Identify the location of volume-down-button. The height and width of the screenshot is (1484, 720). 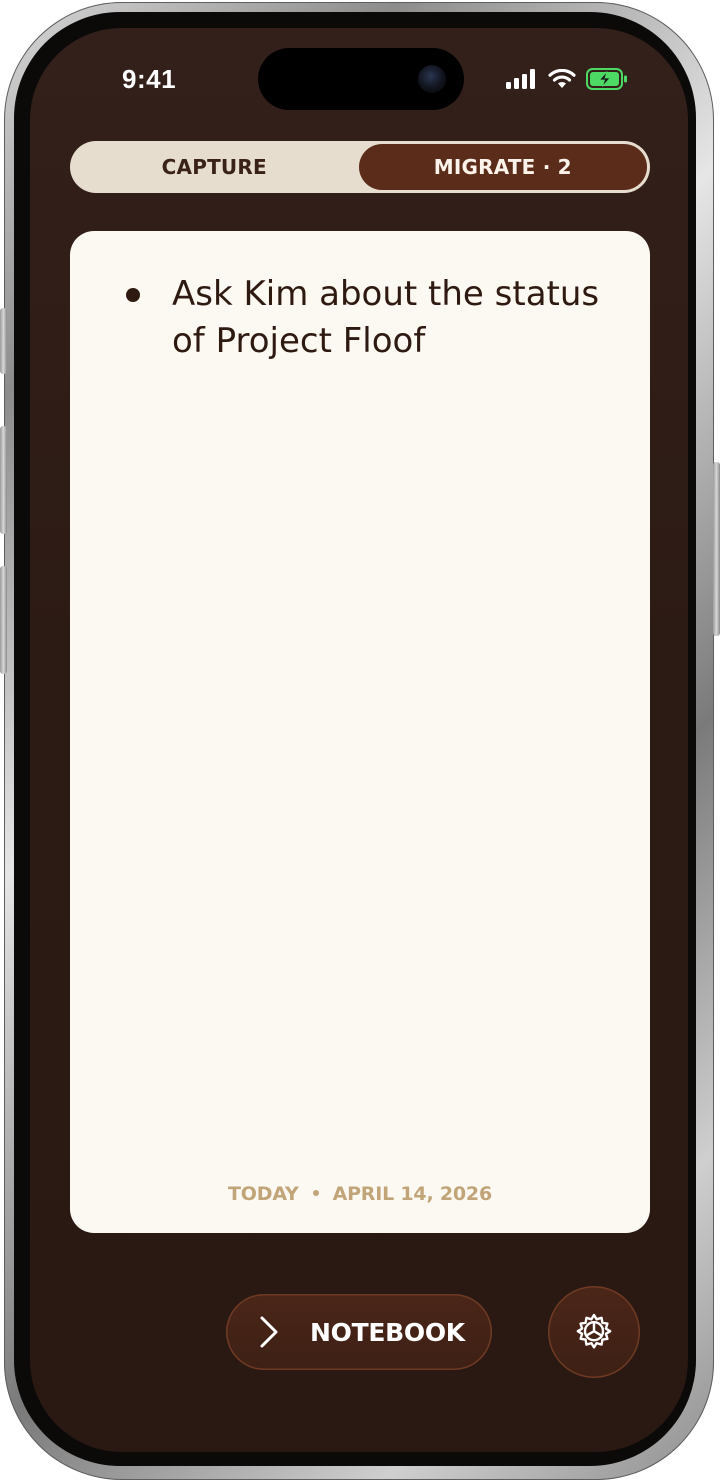
(3, 620).